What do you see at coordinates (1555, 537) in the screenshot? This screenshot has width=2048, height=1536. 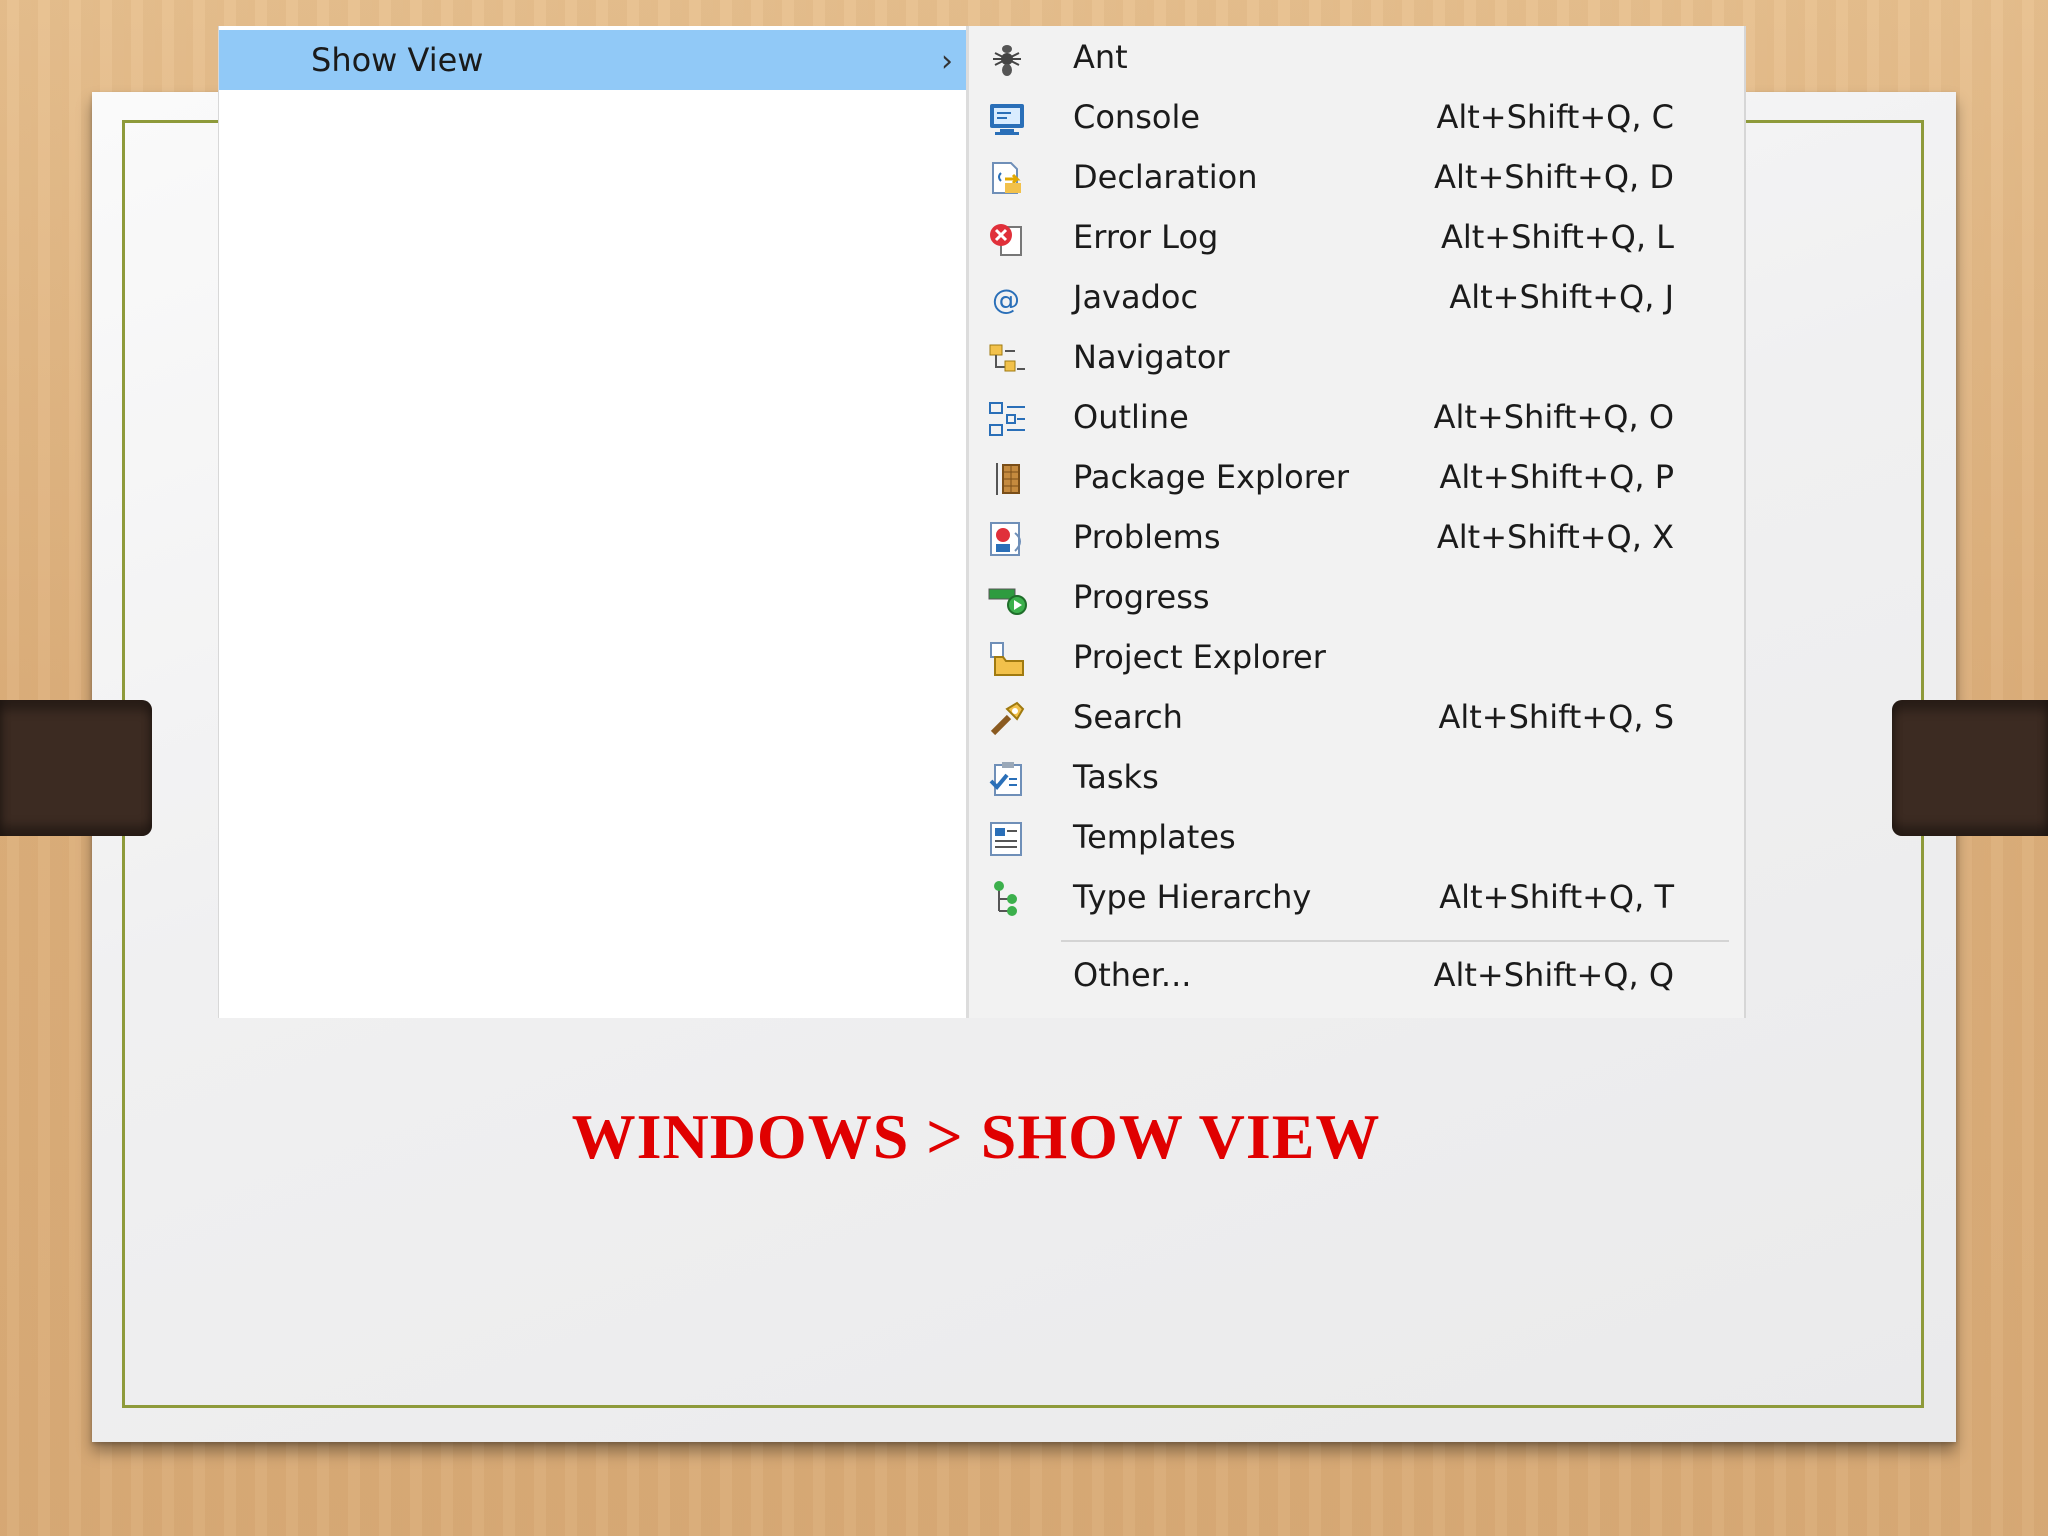 I see `menu-item-shortcut: Alt+Shift+Q, X` at bounding box center [1555, 537].